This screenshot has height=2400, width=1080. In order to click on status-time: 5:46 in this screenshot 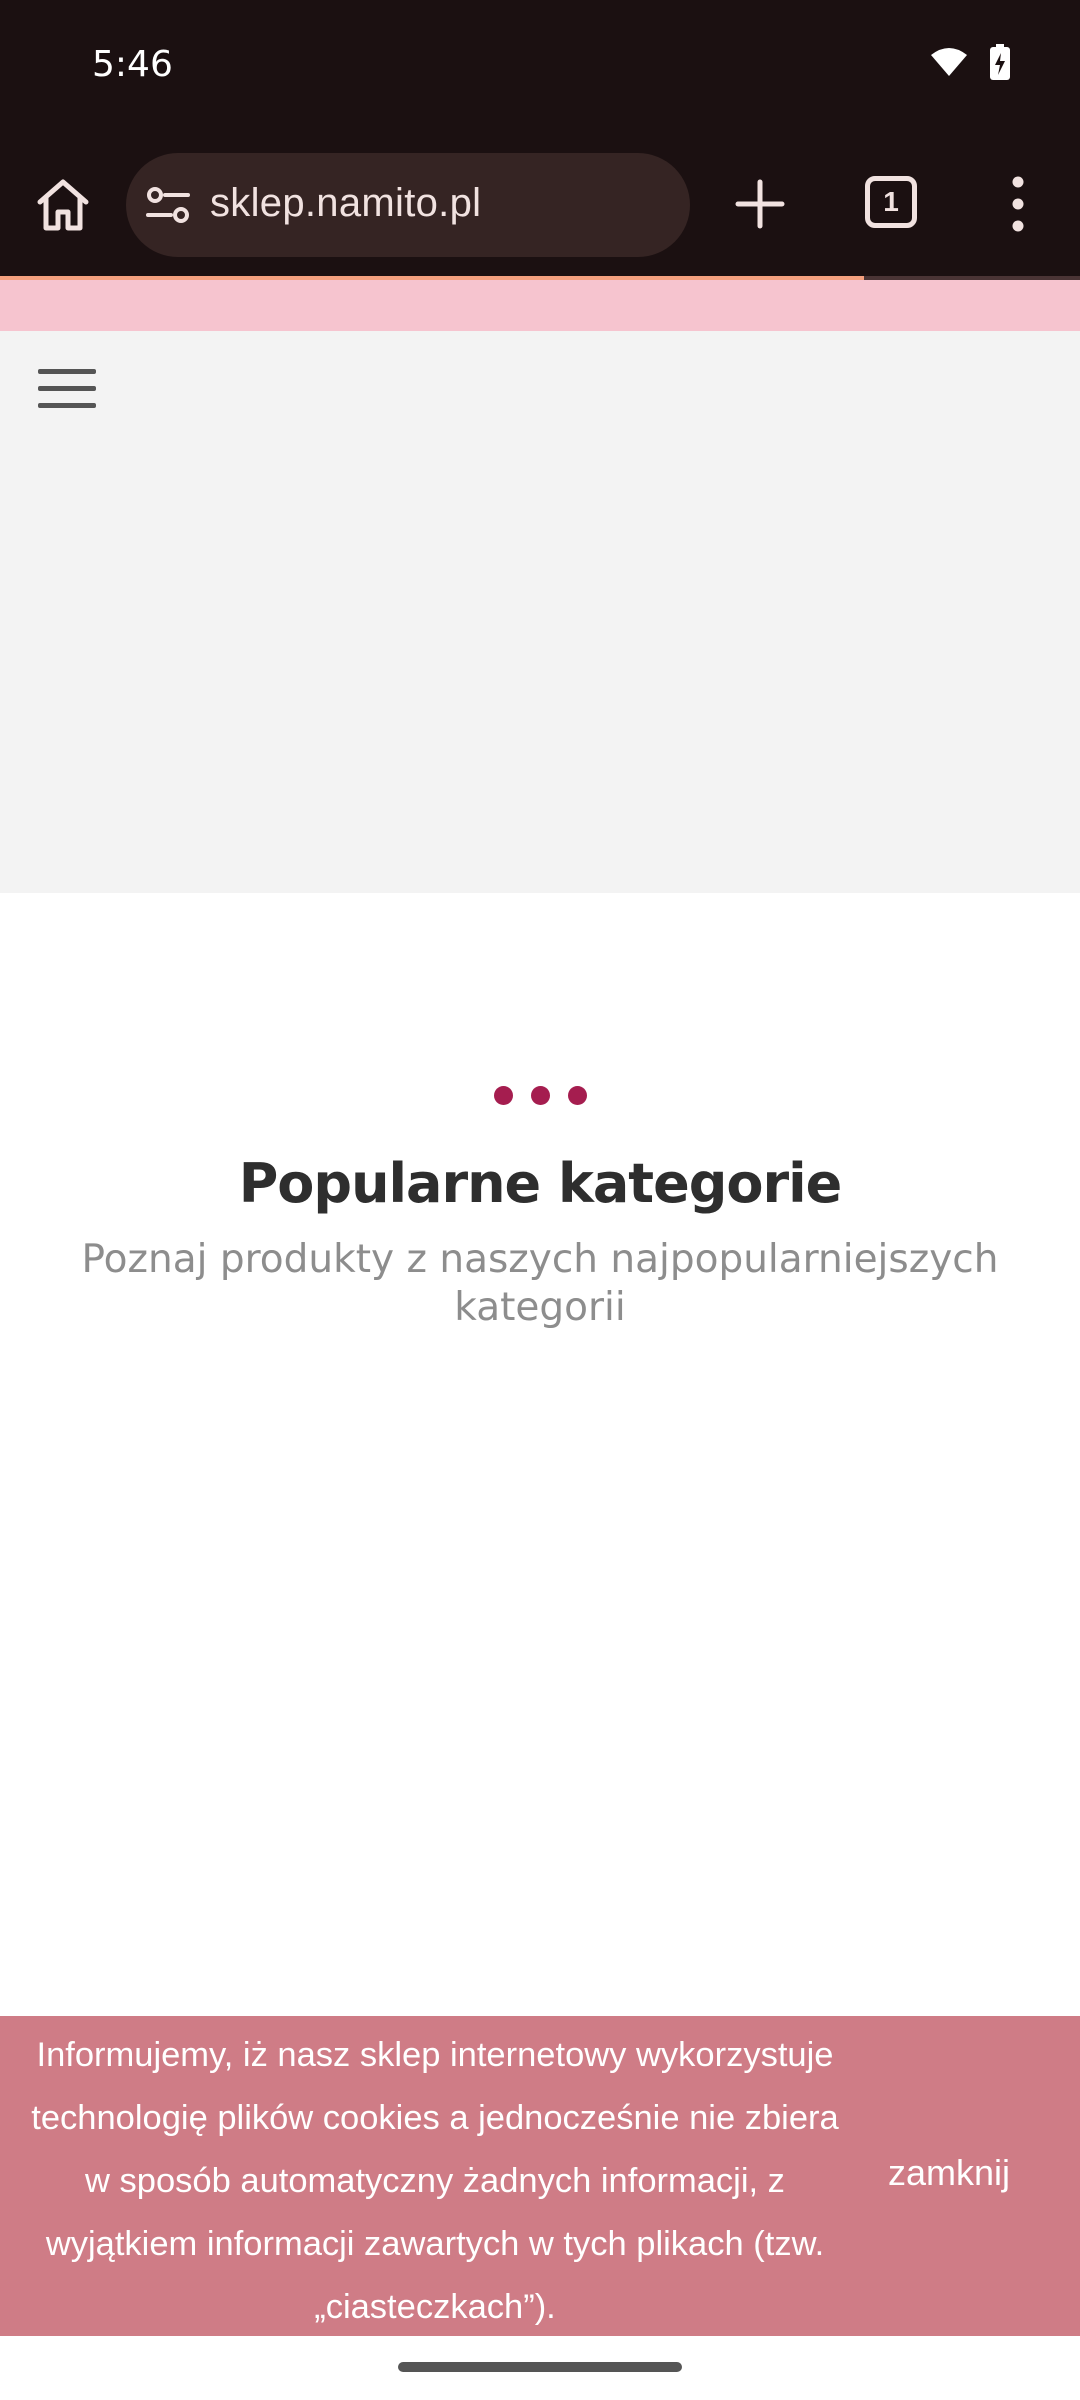, I will do `click(132, 64)`.